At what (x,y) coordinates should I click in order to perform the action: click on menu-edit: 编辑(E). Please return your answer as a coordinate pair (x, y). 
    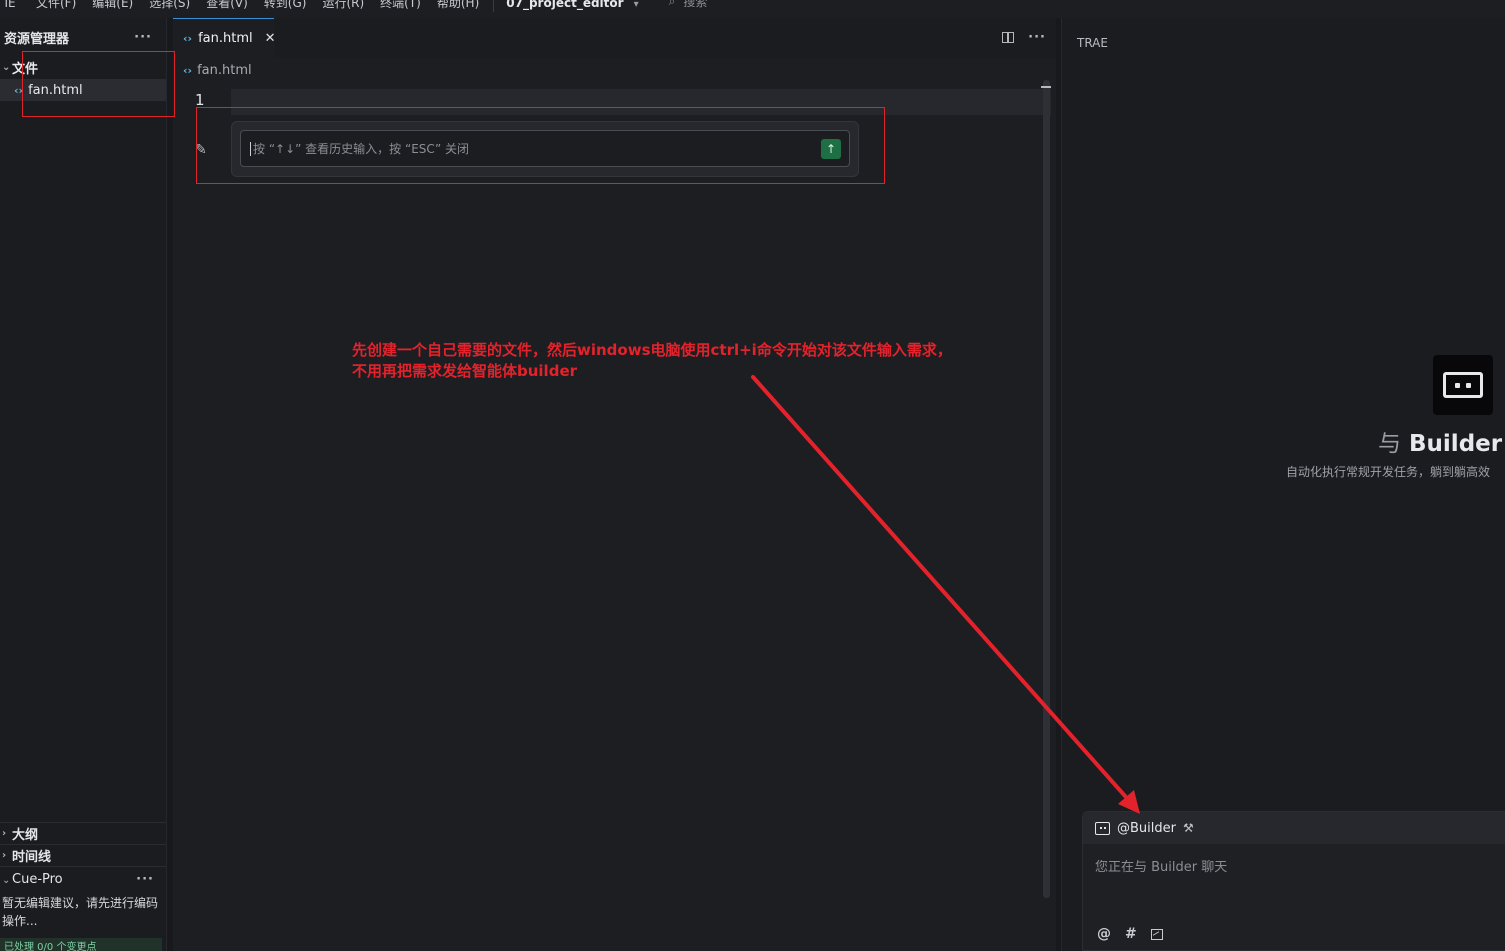
    Looking at the image, I should click on (112, 5).